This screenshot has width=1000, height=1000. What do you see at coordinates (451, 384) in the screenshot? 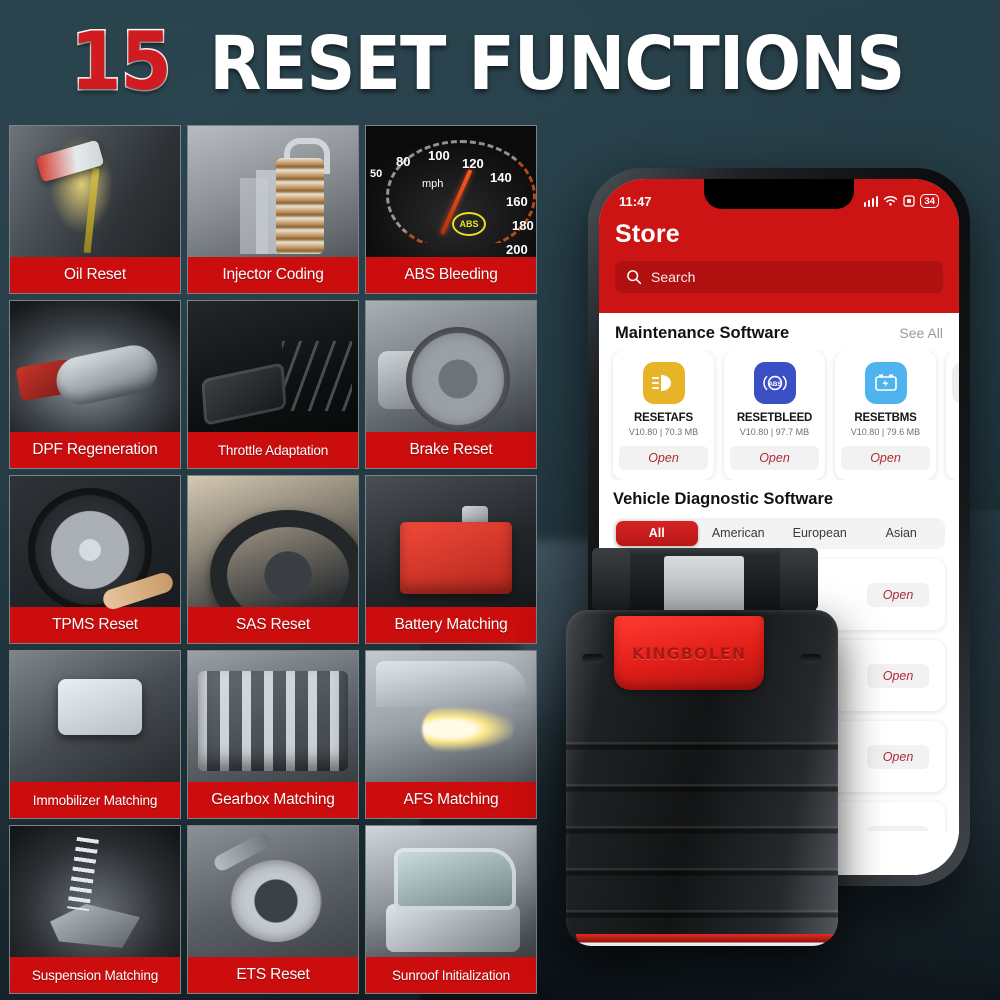
I see `function-tile: Brake Reset` at bounding box center [451, 384].